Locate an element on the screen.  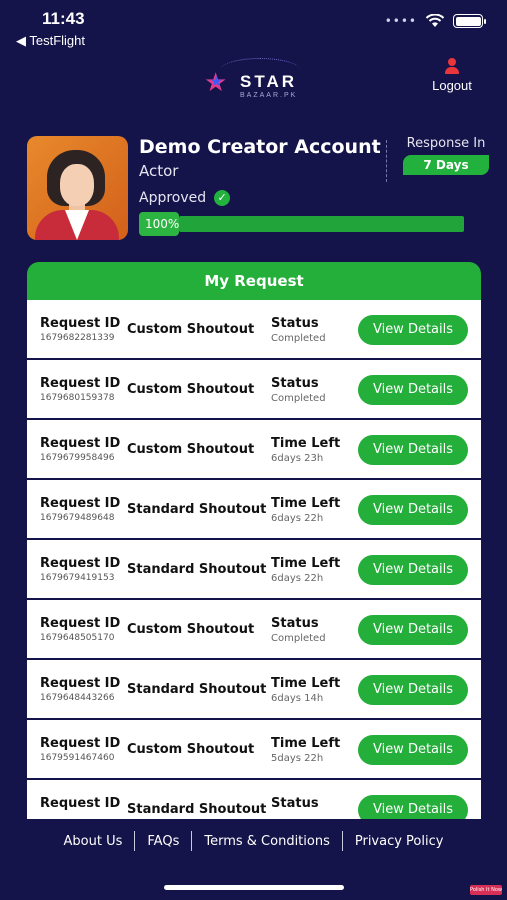
request-status: Time Left 5days 22h is located at coordinates (305, 750).